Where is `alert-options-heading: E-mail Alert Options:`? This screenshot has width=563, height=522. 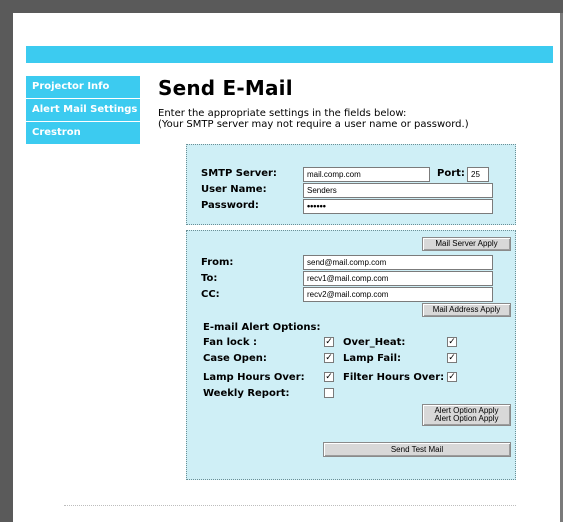 alert-options-heading: E-mail Alert Options: is located at coordinates (262, 327).